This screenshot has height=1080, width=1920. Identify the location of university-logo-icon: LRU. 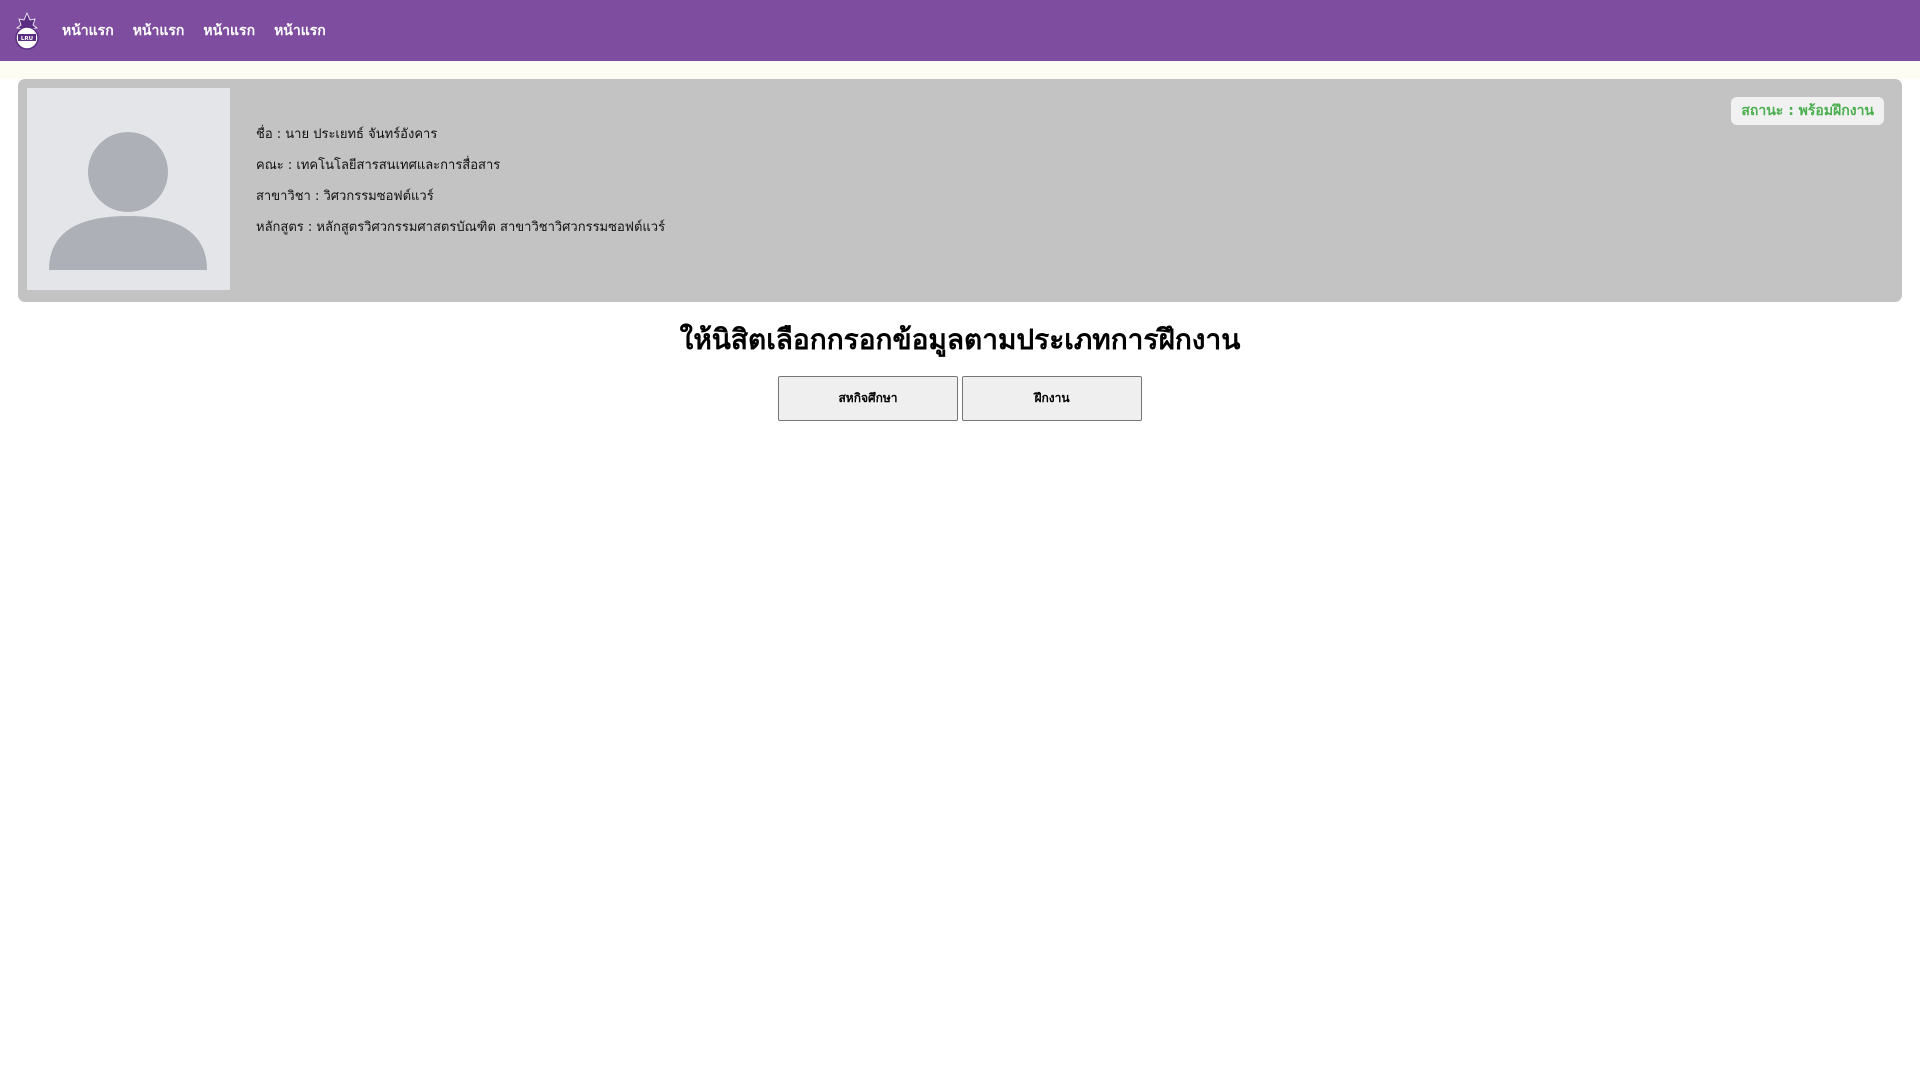
(27, 30).